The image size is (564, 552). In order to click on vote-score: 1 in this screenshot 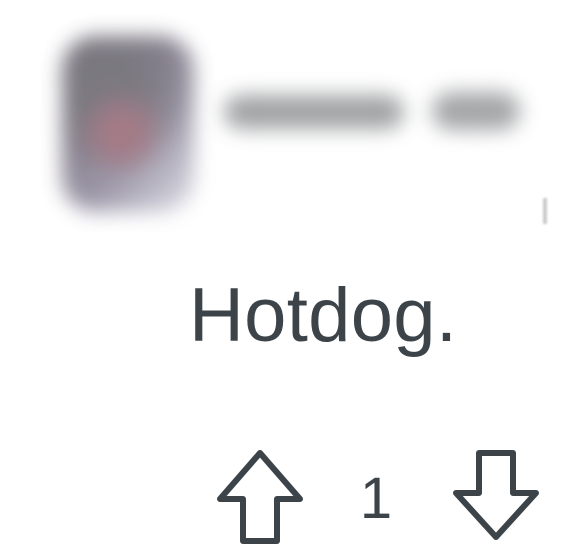, I will do `click(376, 498)`.